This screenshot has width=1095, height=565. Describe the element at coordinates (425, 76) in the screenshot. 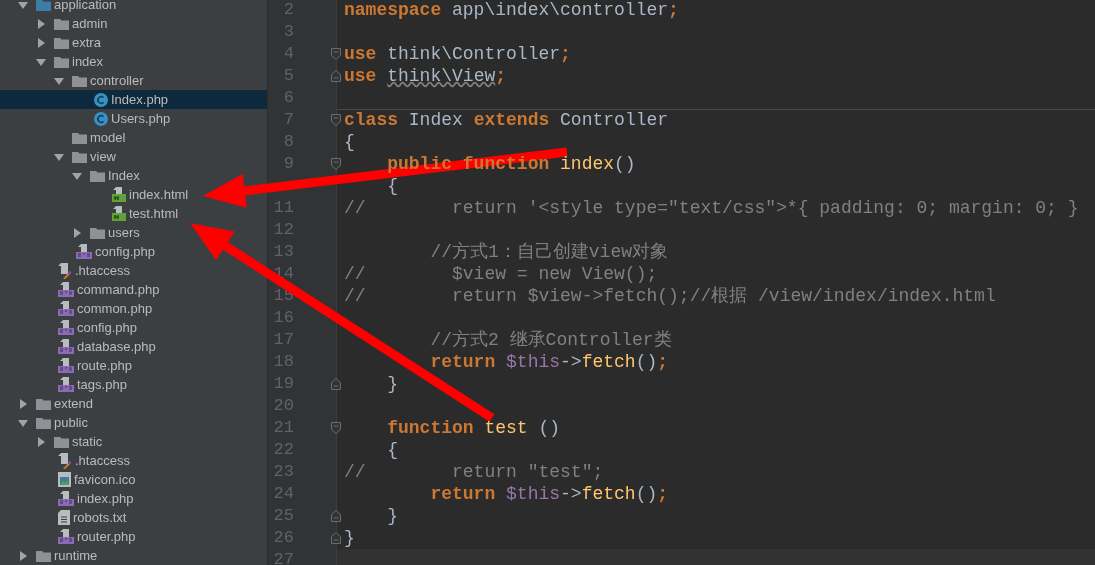

I see `code-line: use think\View;` at that location.